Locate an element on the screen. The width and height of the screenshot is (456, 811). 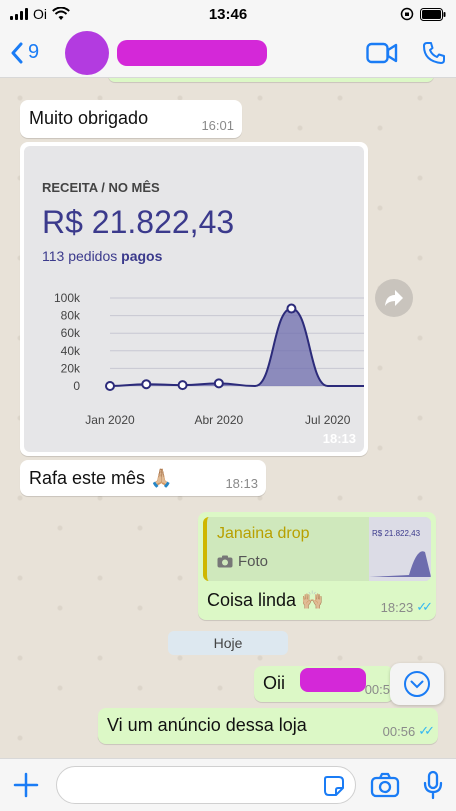
carrier-label: Oi is located at coordinates (40, 14).